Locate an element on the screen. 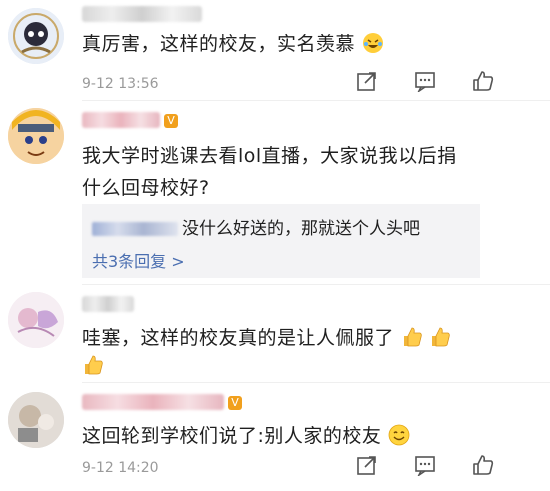 The width and height of the screenshot is (550, 491). comment-text: 哇塞，这样的校友真的是让人佩服了 is located at coordinates (306, 340).